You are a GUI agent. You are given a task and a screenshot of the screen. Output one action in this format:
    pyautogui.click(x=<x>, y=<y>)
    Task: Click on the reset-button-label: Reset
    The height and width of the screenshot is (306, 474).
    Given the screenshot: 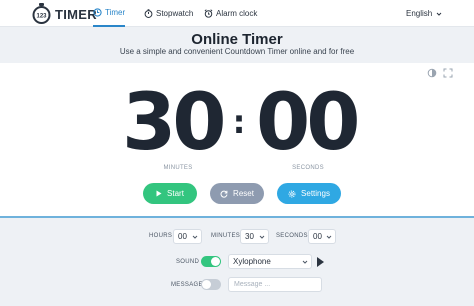 What is the action you would take?
    pyautogui.click(x=243, y=193)
    